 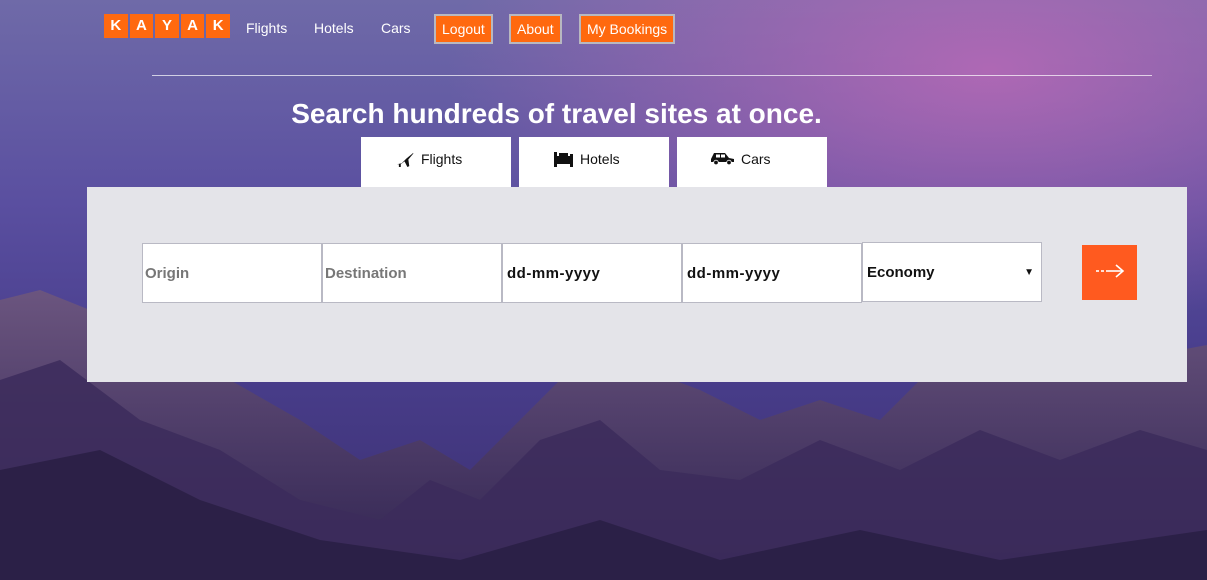 I want to click on tab-label: Cars, so click(x=756, y=159).